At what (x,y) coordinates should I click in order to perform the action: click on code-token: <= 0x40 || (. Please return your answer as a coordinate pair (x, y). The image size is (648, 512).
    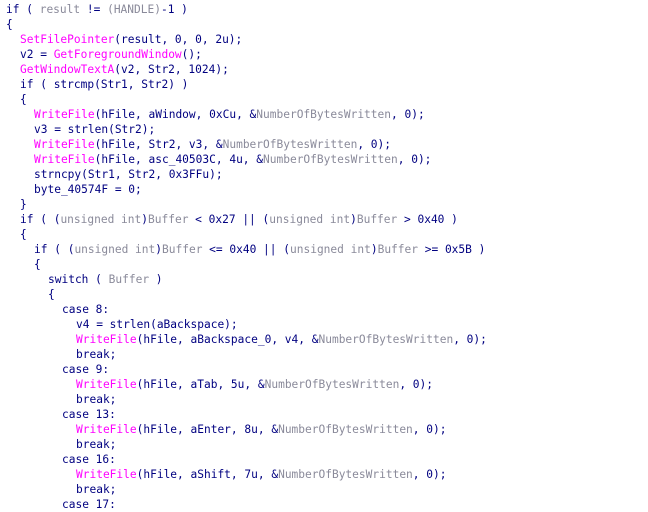
    Looking at the image, I should click on (246, 249).